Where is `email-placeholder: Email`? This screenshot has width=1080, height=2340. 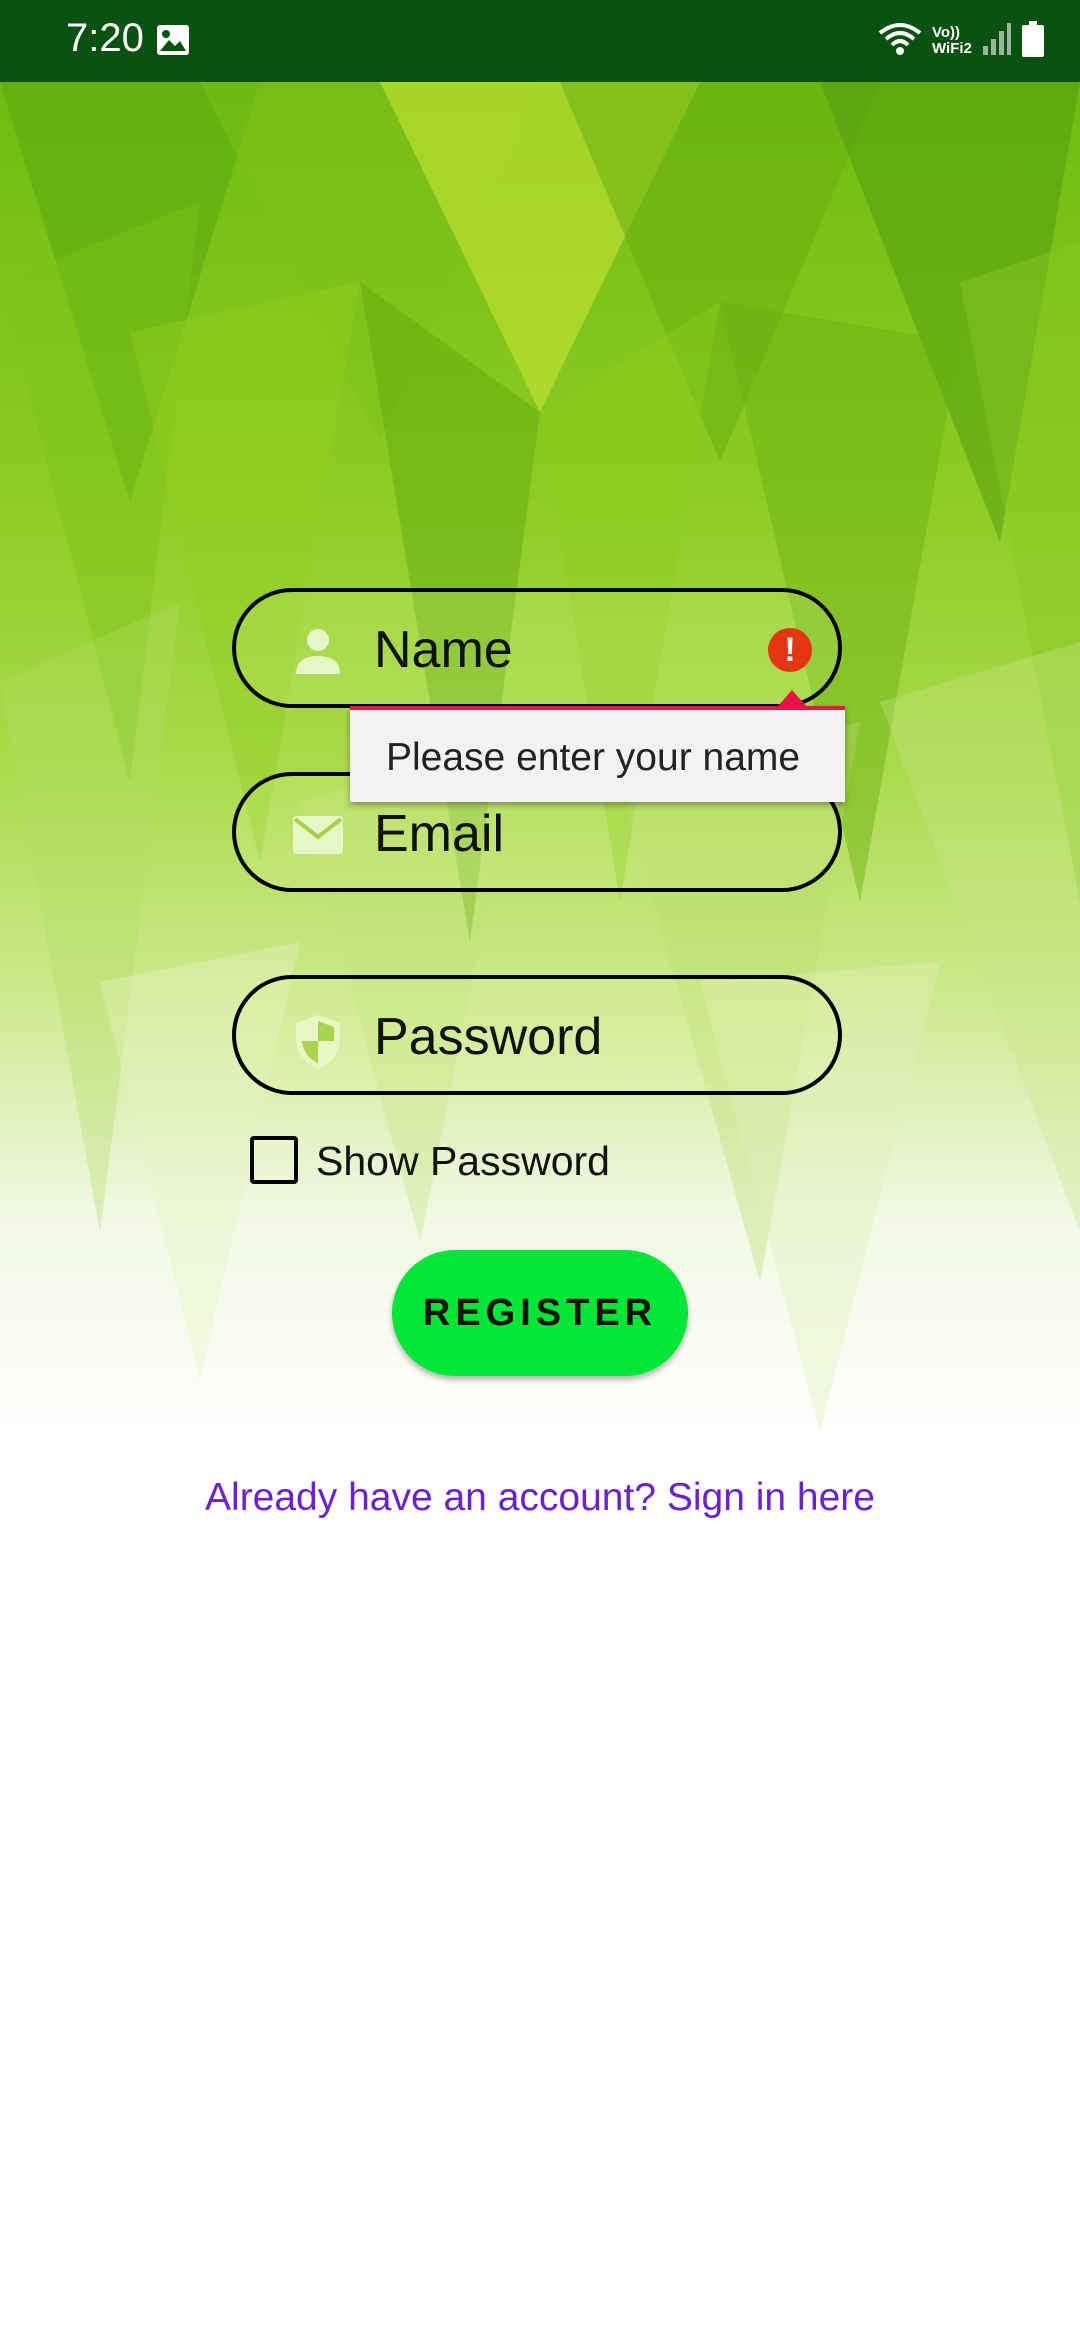 email-placeholder: Email is located at coordinates (439, 834).